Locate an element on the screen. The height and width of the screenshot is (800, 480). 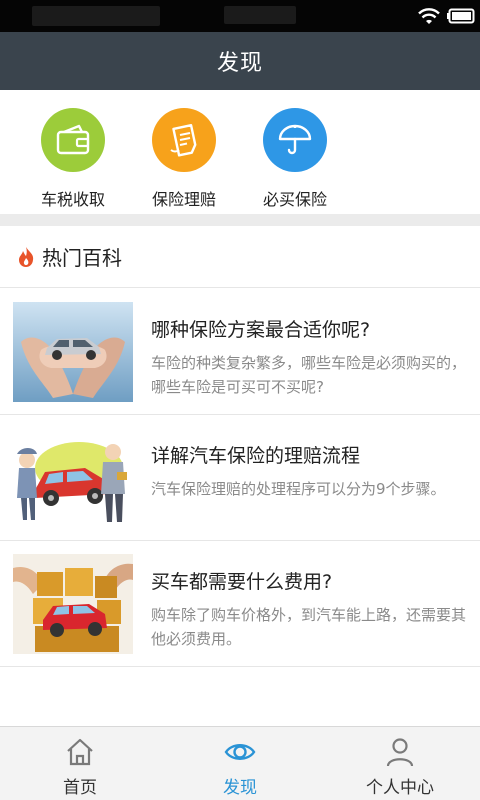
hands-holding-car-image is located at coordinates (73, 352).